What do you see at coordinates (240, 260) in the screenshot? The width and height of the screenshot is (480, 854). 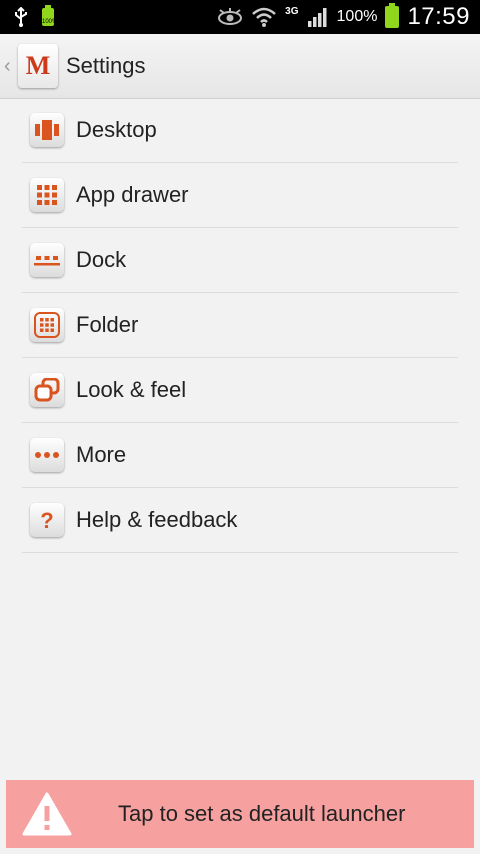 I see `settings-item-dock: Dock` at bounding box center [240, 260].